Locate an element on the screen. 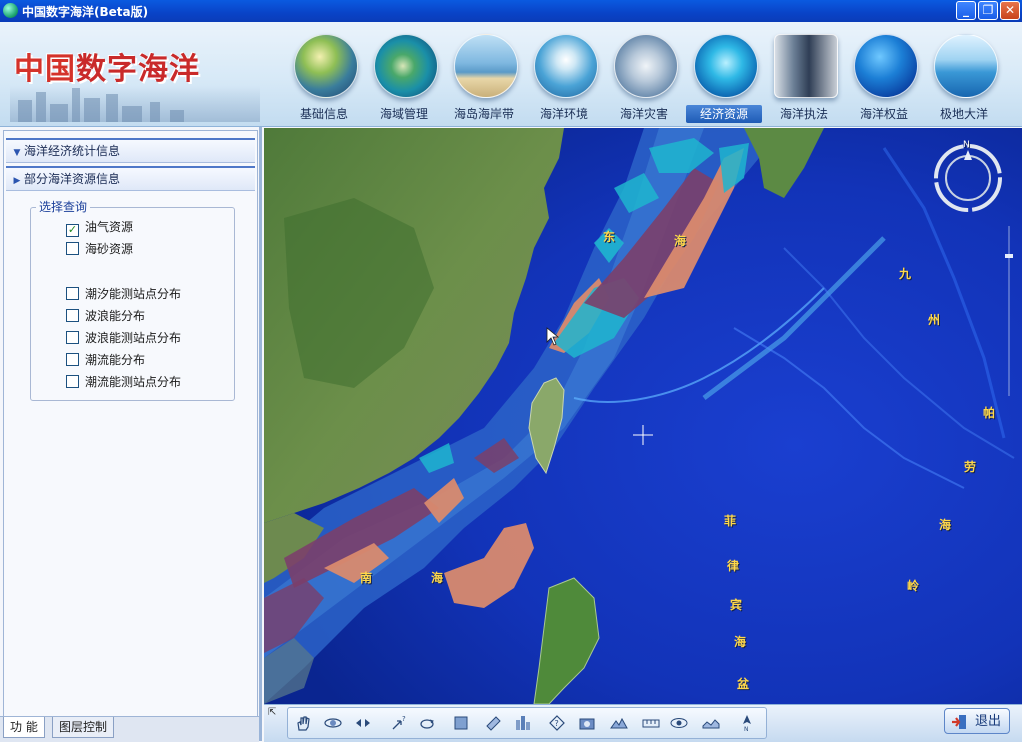 The height and width of the screenshot is (742, 1022). officers-icon is located at coordinates (806, 66).